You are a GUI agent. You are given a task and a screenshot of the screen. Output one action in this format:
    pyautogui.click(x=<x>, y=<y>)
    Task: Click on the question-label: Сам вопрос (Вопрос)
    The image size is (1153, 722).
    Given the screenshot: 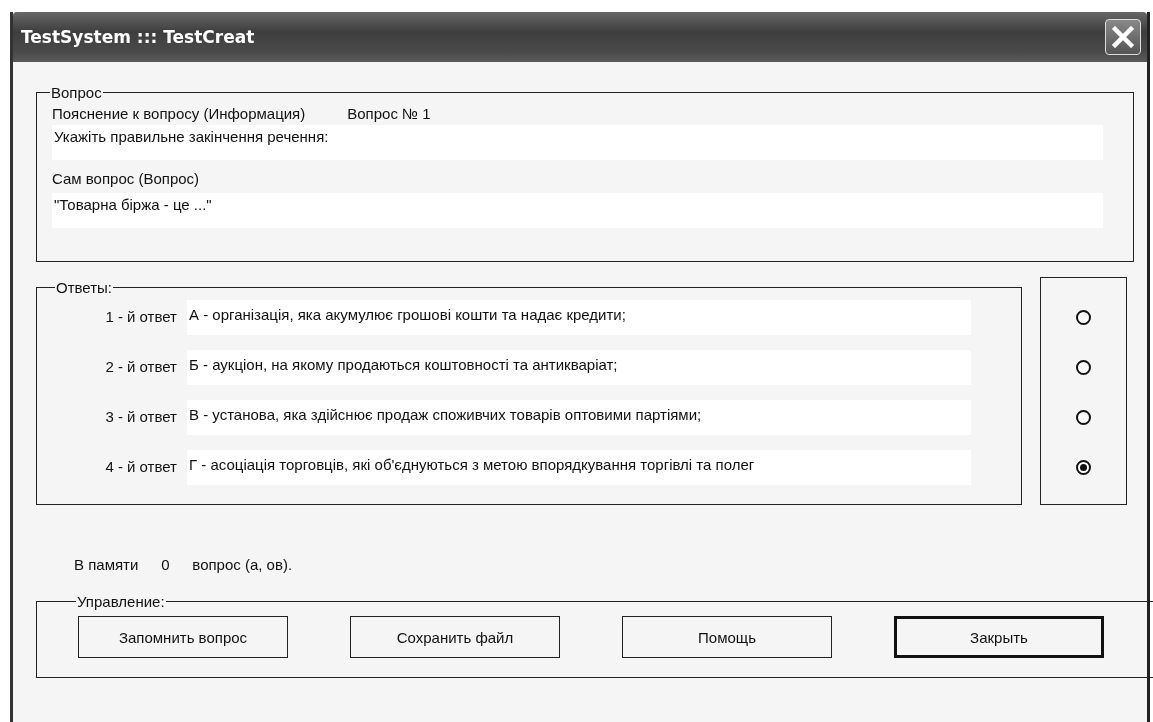 What is the action you would take?
    pyautogui.click(x=126, y=178)
    